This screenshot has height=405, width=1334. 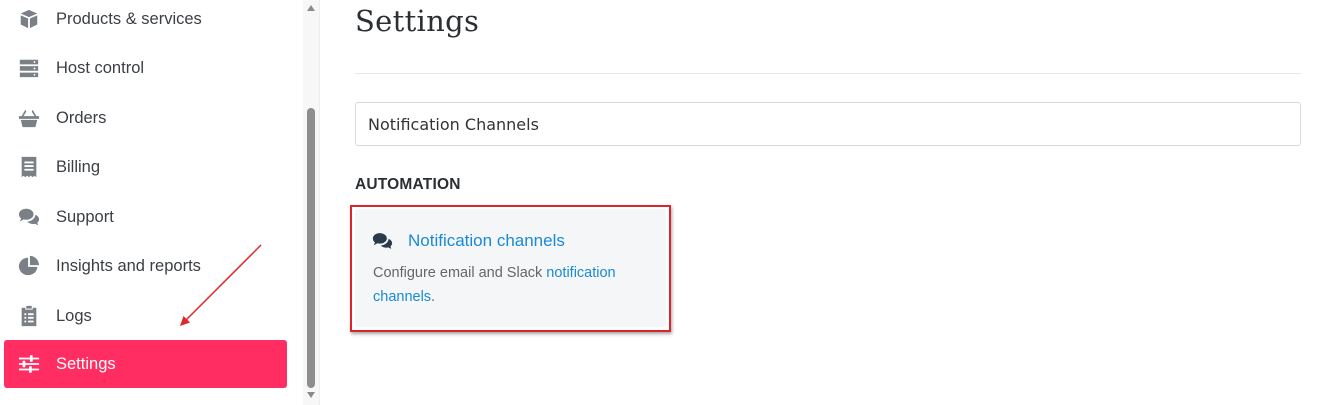 What do you see at coordinates (100, 67) in the screenshot?
I see `sidebar-item-label: Host control` at bounding box center [100, 67].